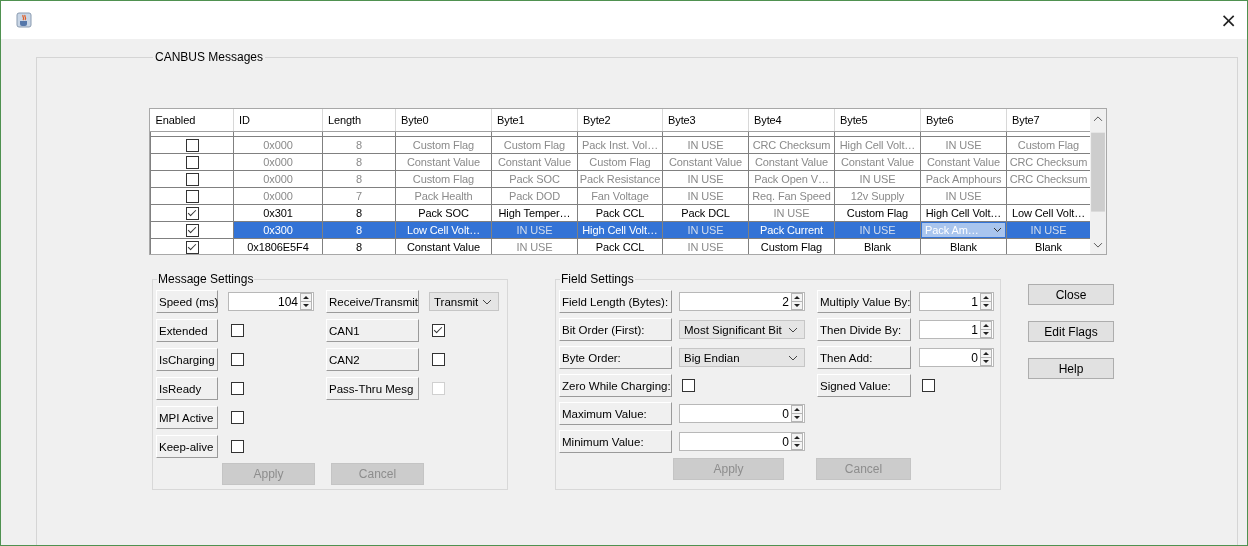 The image size is (1248, 546). I want to click on group-title: Field Settings, so click(597, 279).